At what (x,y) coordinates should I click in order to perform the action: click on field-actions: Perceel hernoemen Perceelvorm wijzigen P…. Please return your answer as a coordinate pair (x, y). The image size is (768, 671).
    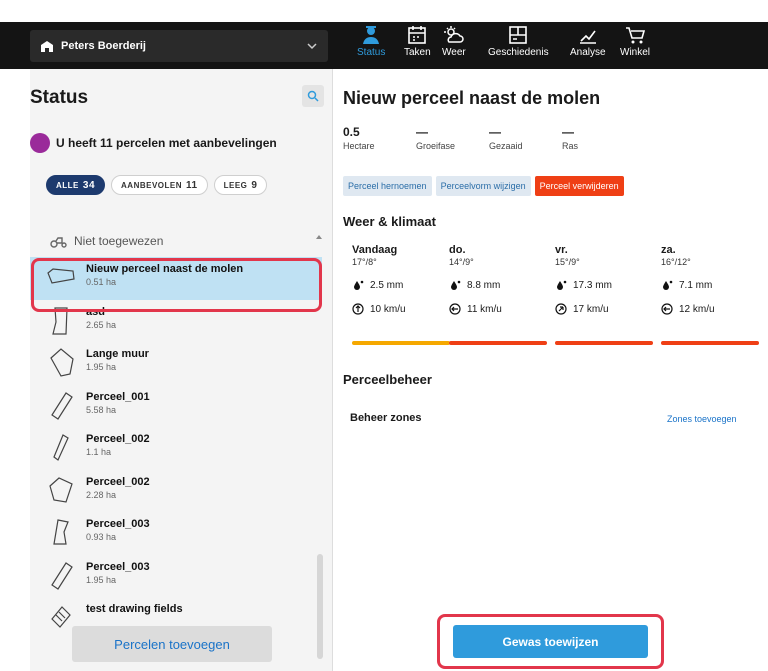
    Looking at the image, I should click on (483, 186).